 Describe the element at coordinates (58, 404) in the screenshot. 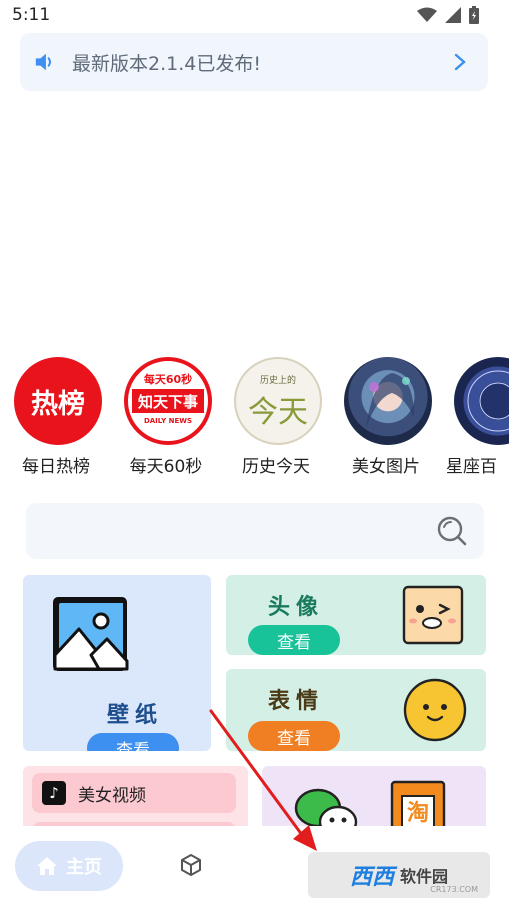

I see `hot-list-badge: 热榜` at that location.